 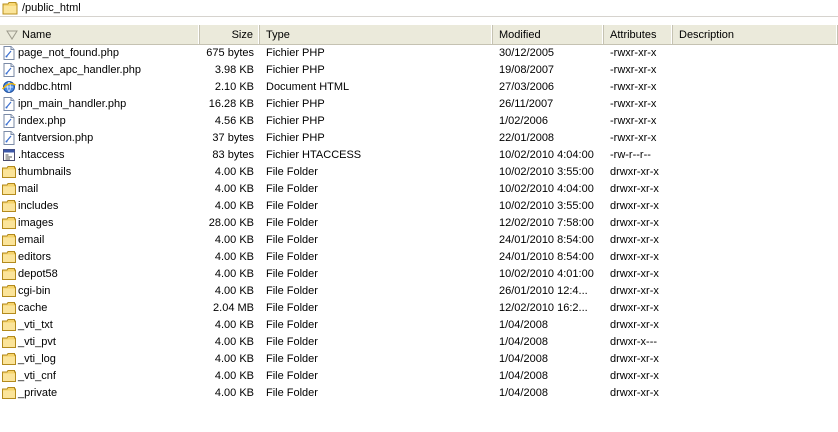 I want to click on file-name-cell: index.php, so click(x=100, y=120).